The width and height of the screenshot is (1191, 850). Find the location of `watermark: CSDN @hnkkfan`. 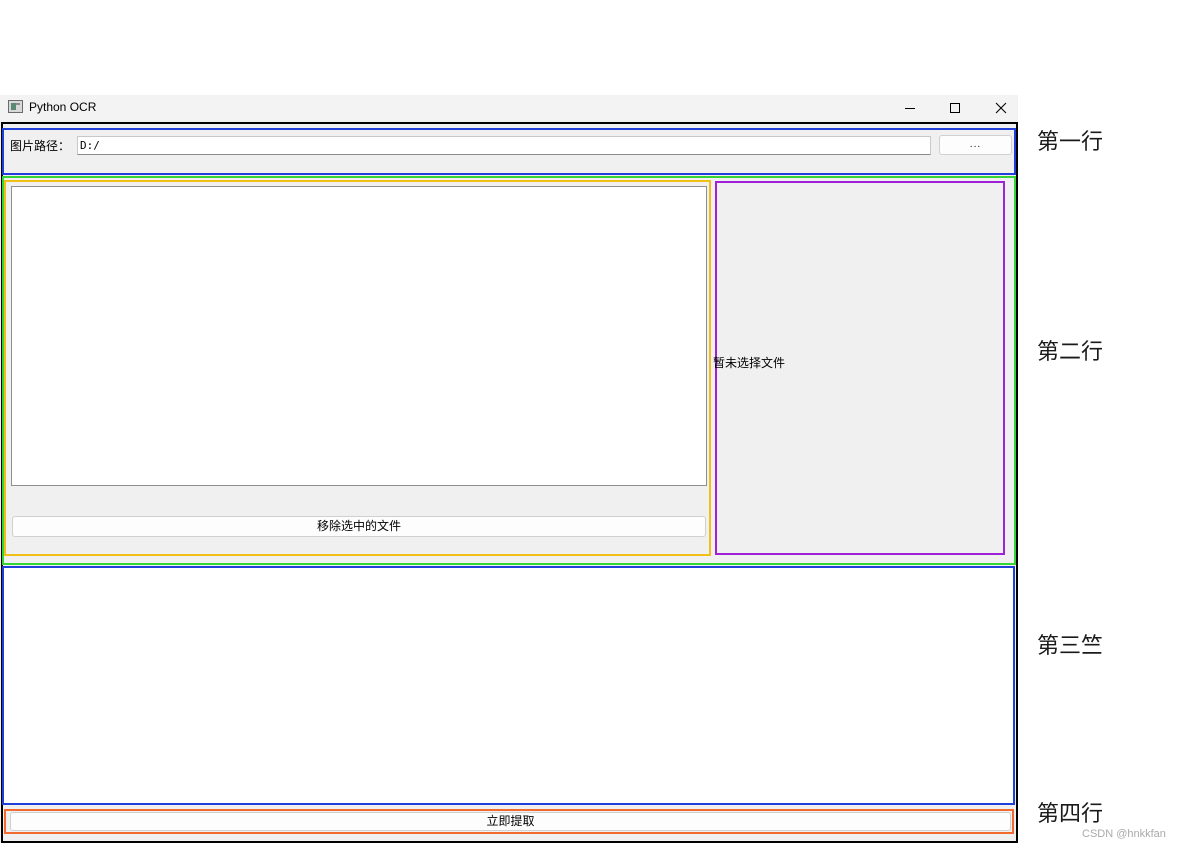

watermark: CSDN @hnkkfan is located at coordinates (1124, 834).